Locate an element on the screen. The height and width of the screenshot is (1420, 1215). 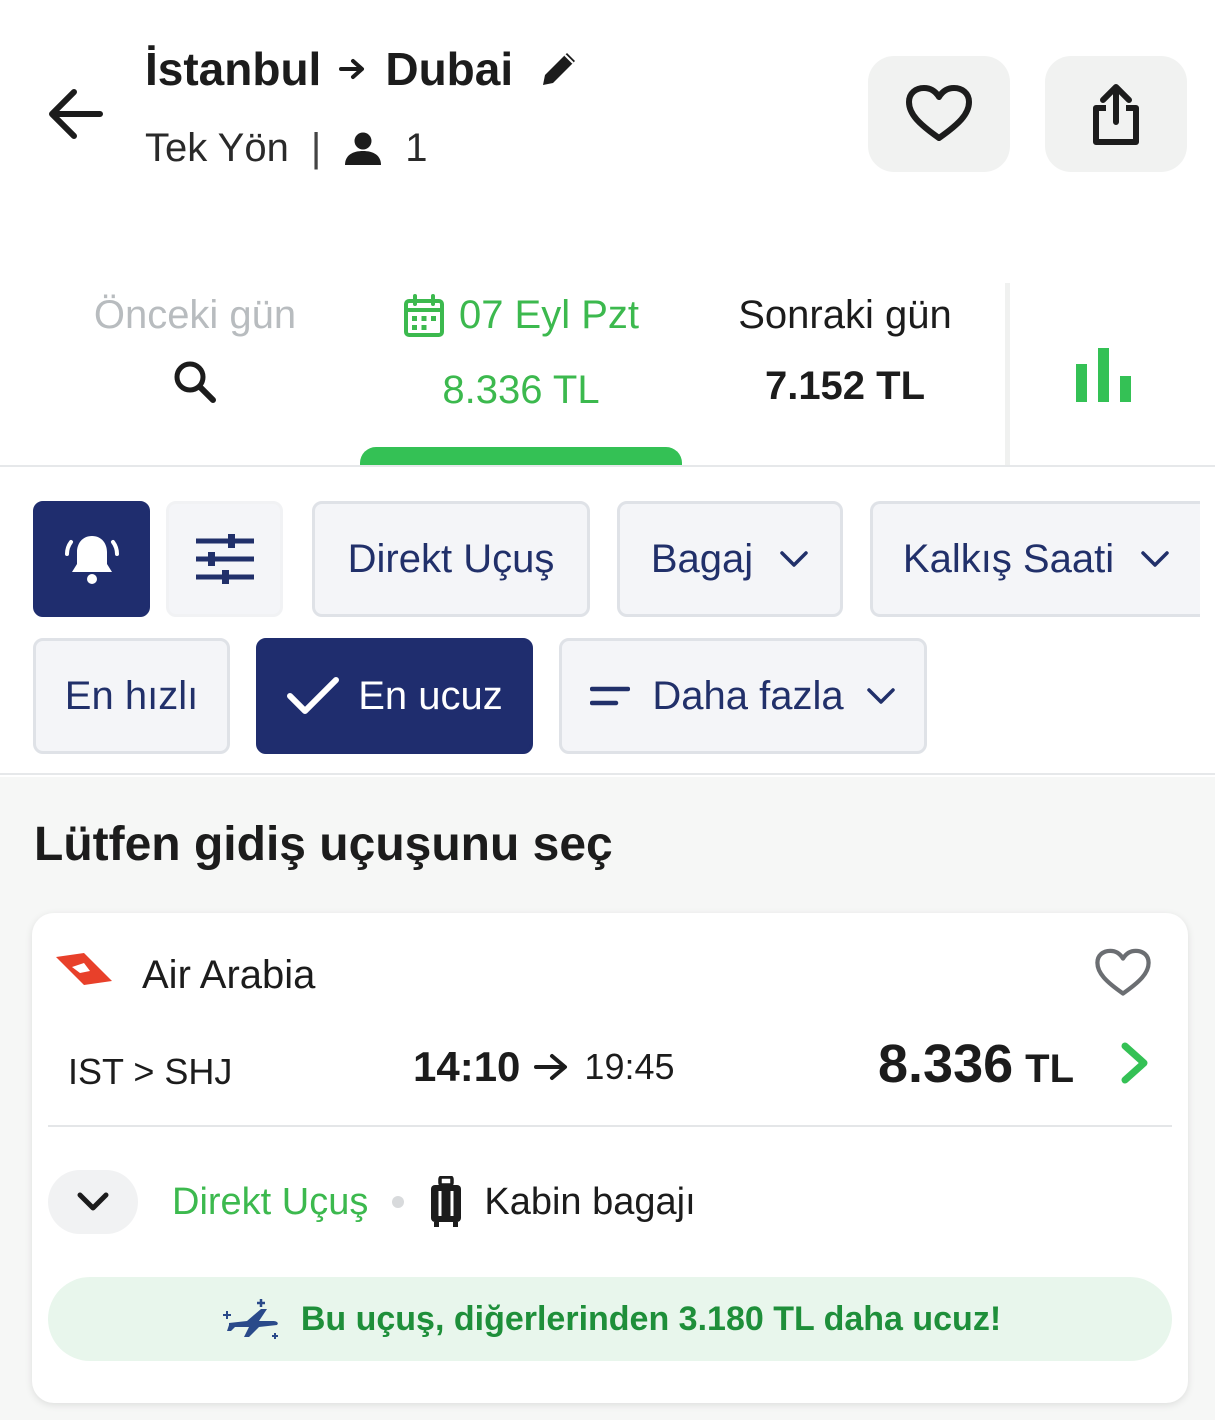
current-day-label: 07 Eyl Pzt is located at coordinates (549, 315).